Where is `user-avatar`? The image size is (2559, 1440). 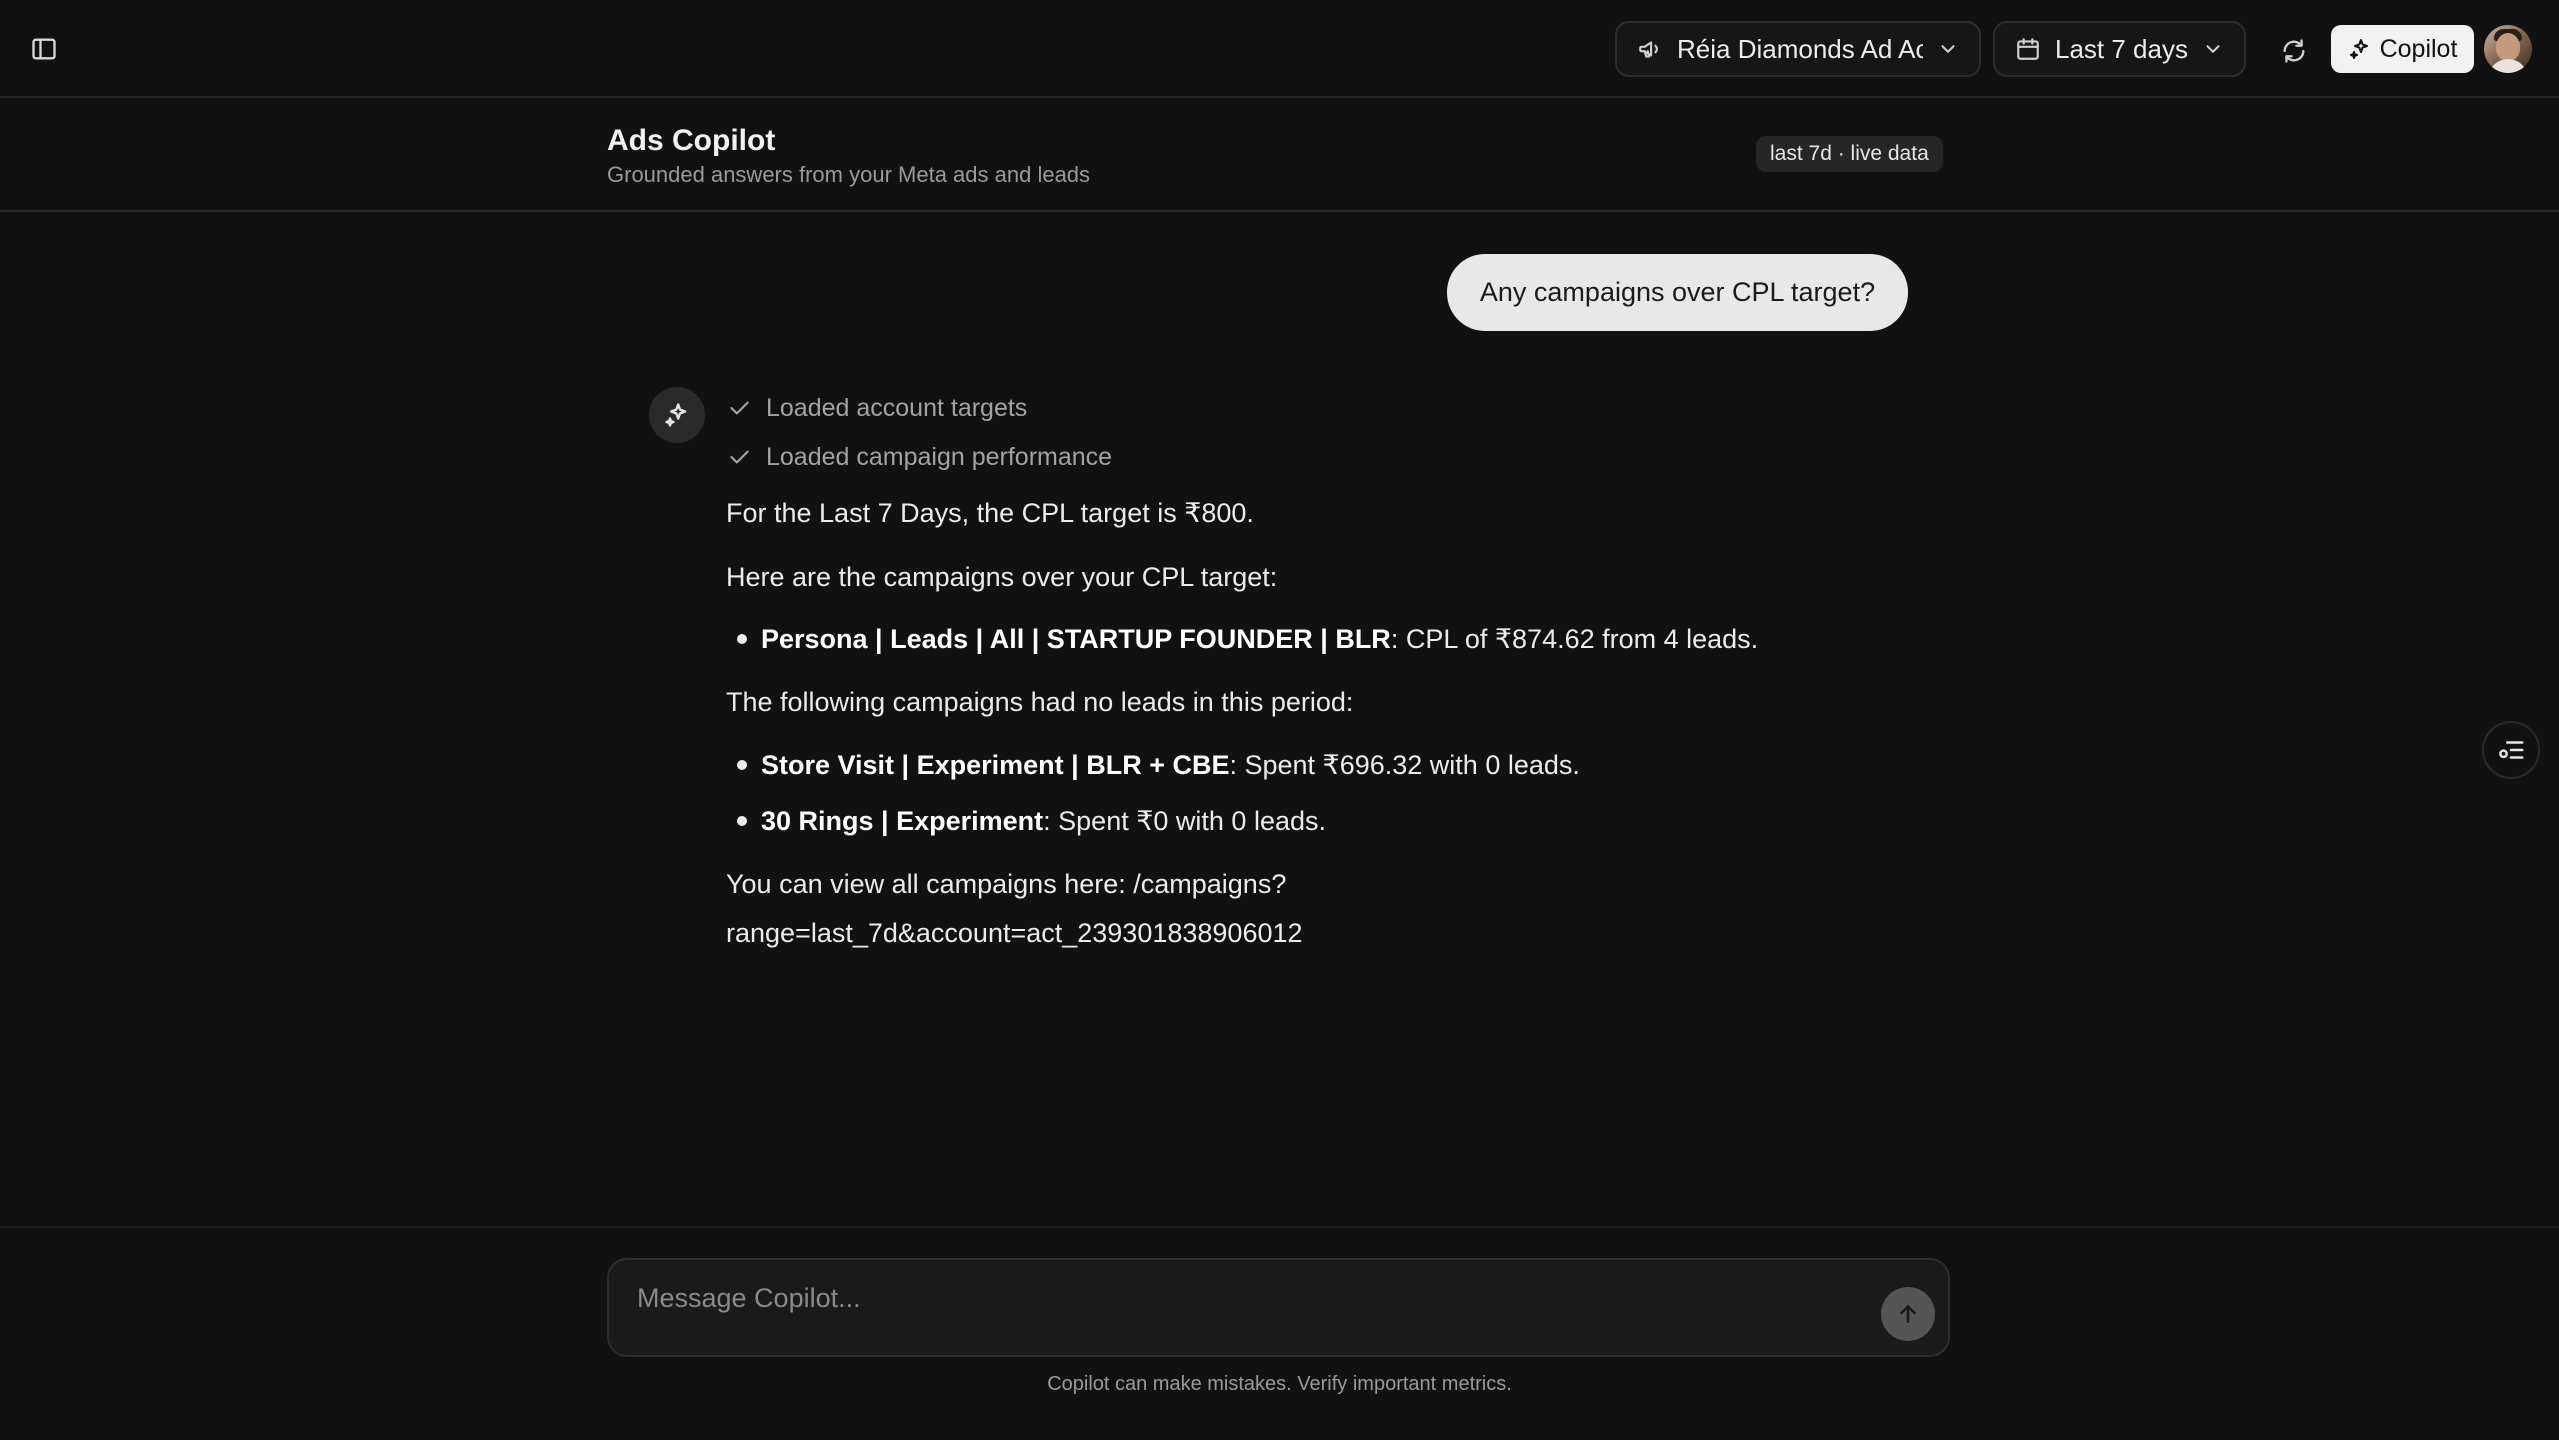
user-avatar is located at coordinates (2508, 49).